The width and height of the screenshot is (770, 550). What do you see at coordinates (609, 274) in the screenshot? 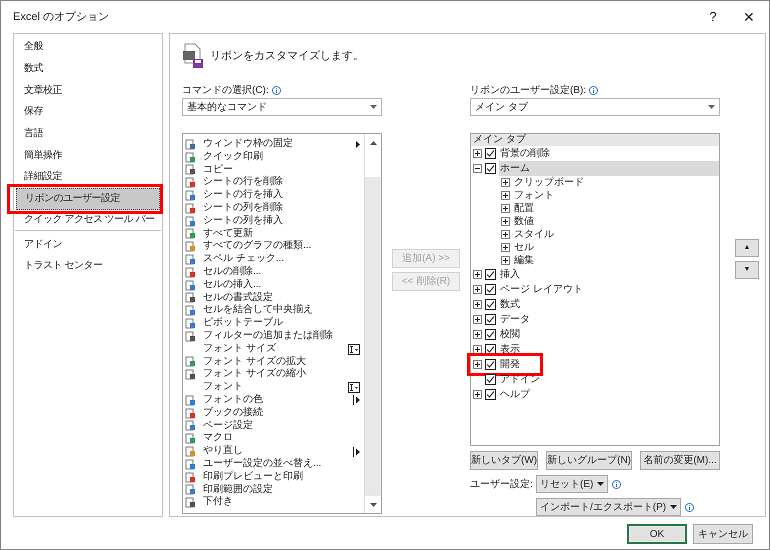
I see `tree-item: 挿入` at bounding box center [609, 274].